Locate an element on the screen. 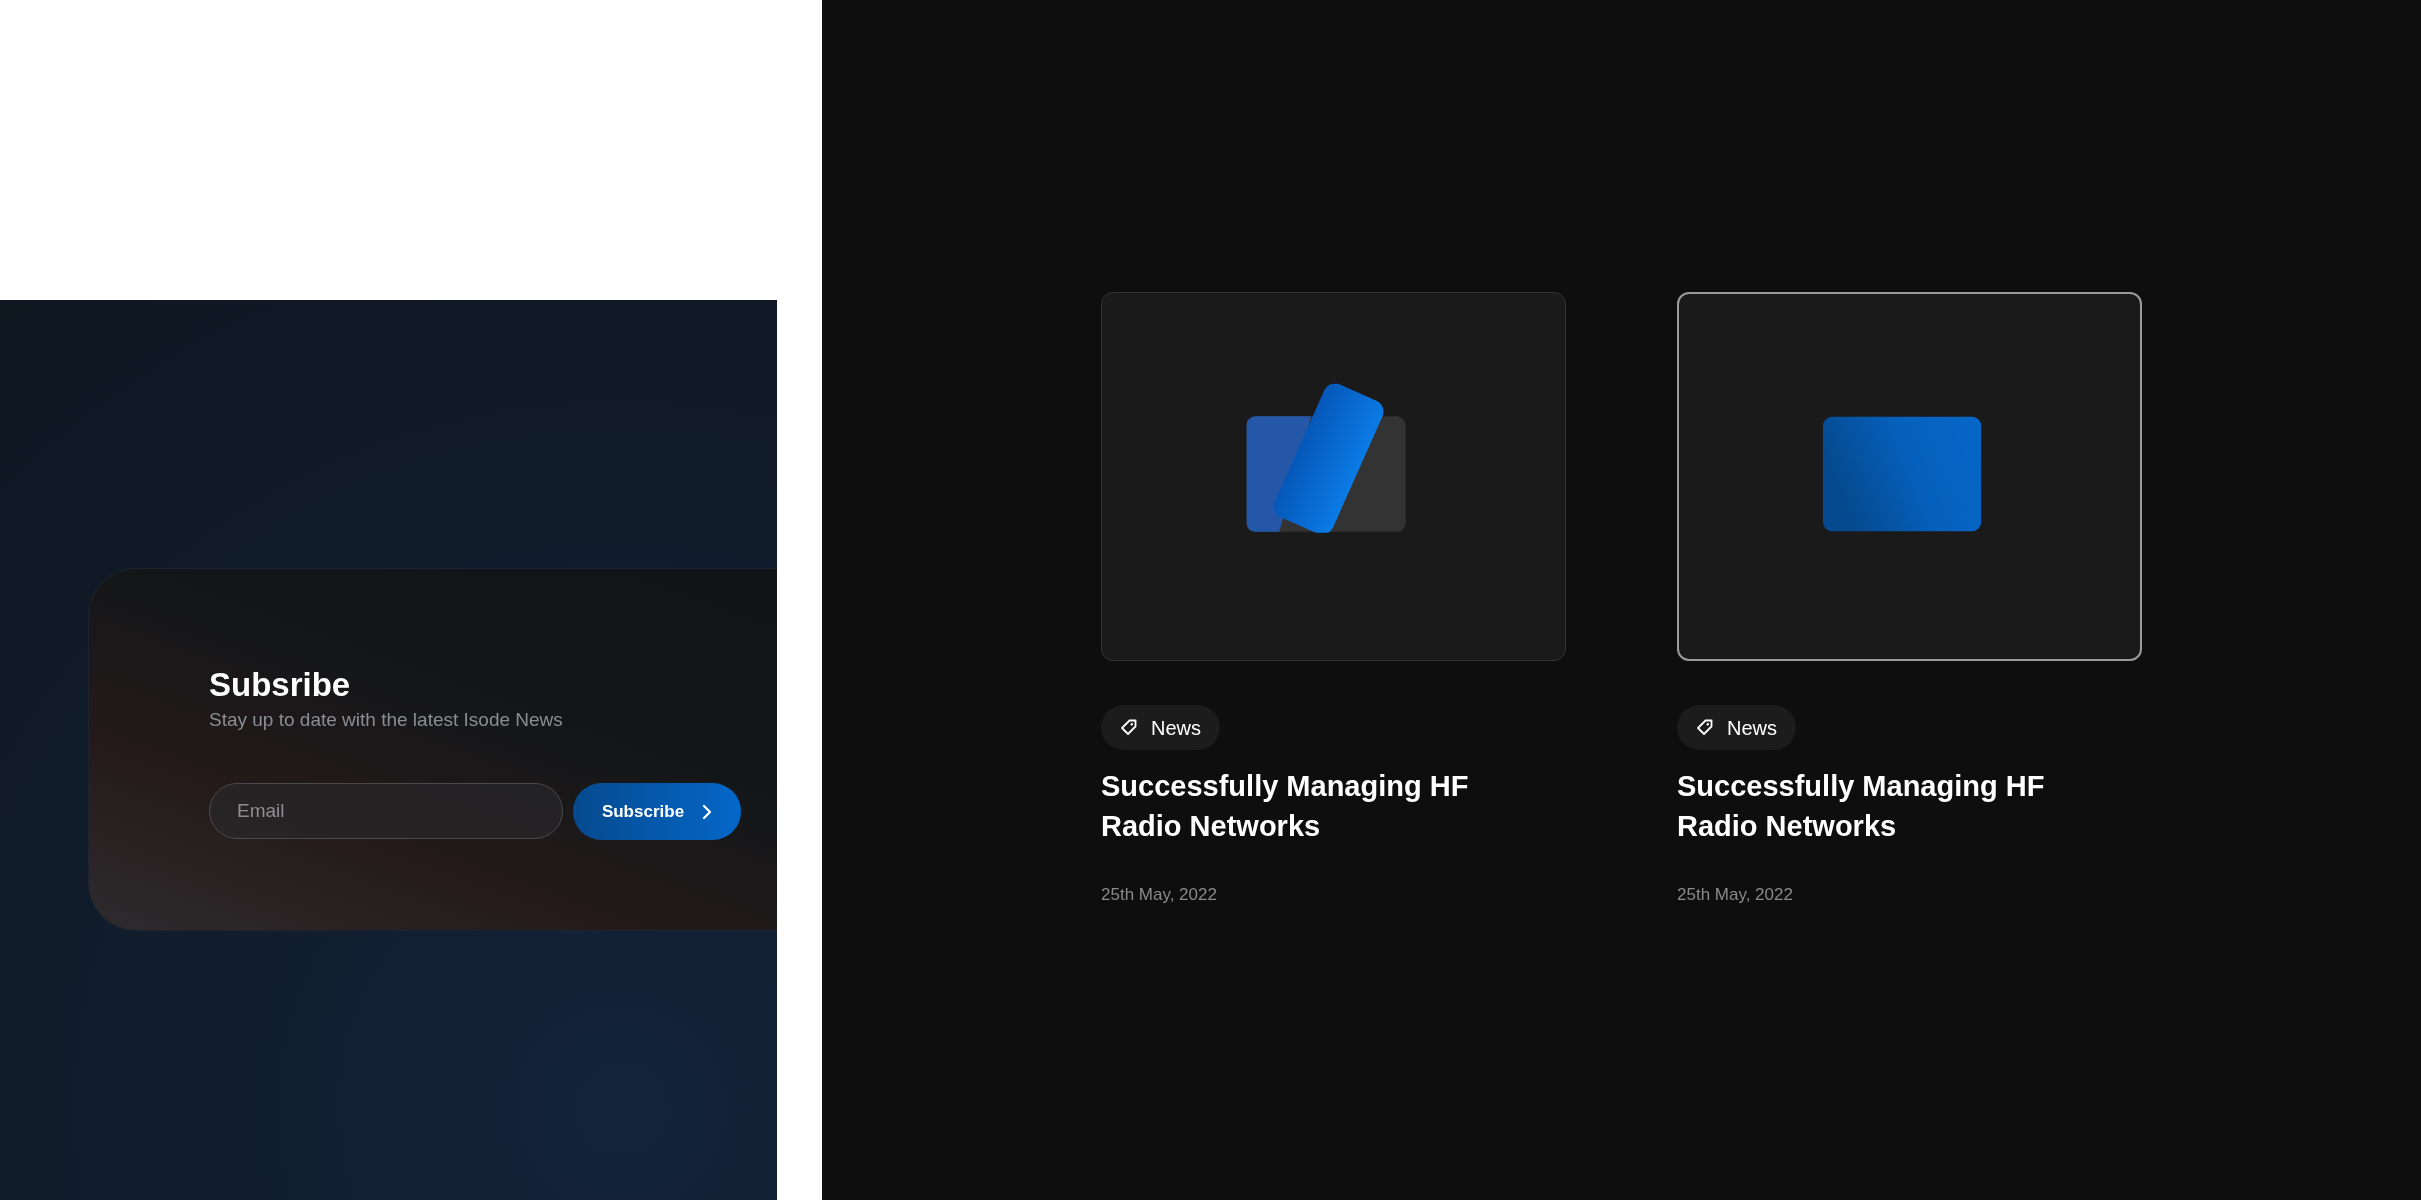 The image size is (2421, 1200). chevron-right-icon is located at coordinates (707, 811).